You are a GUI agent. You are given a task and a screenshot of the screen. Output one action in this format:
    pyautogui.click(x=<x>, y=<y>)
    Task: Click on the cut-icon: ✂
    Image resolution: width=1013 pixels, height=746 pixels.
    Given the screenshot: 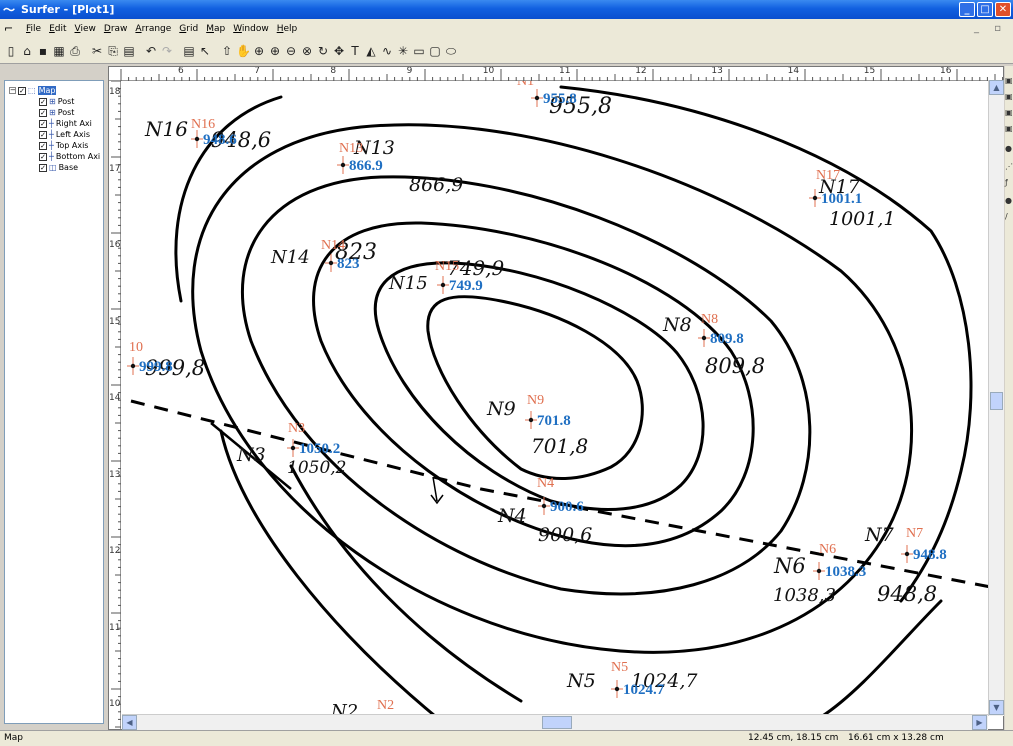 What is the action you would take?
    pyautogui.click(x=97, y=51)
    